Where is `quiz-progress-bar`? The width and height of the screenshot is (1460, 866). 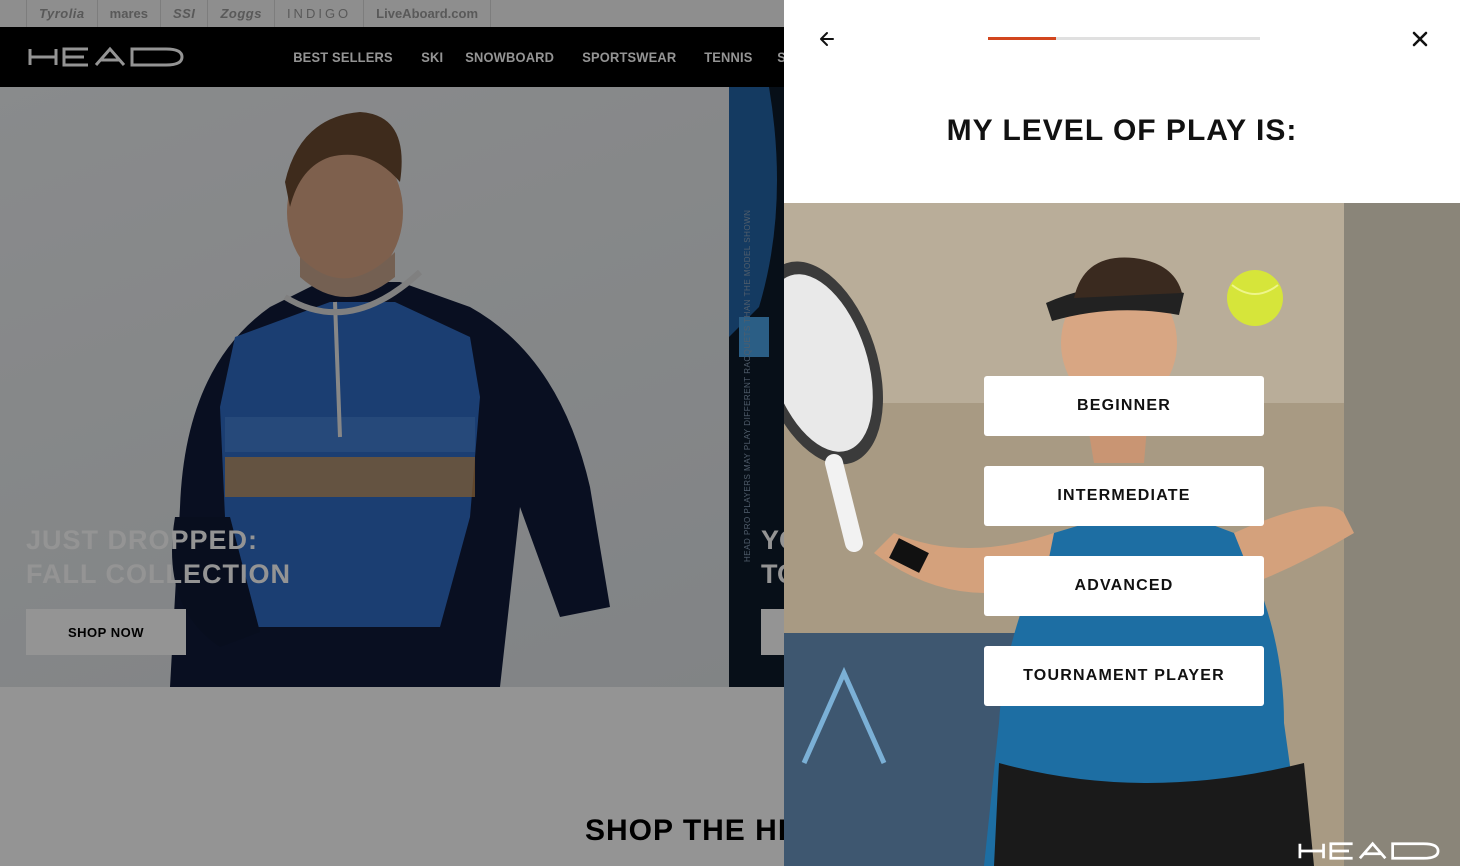 quiz-progress-bar is located at coordinates (1124, 38).